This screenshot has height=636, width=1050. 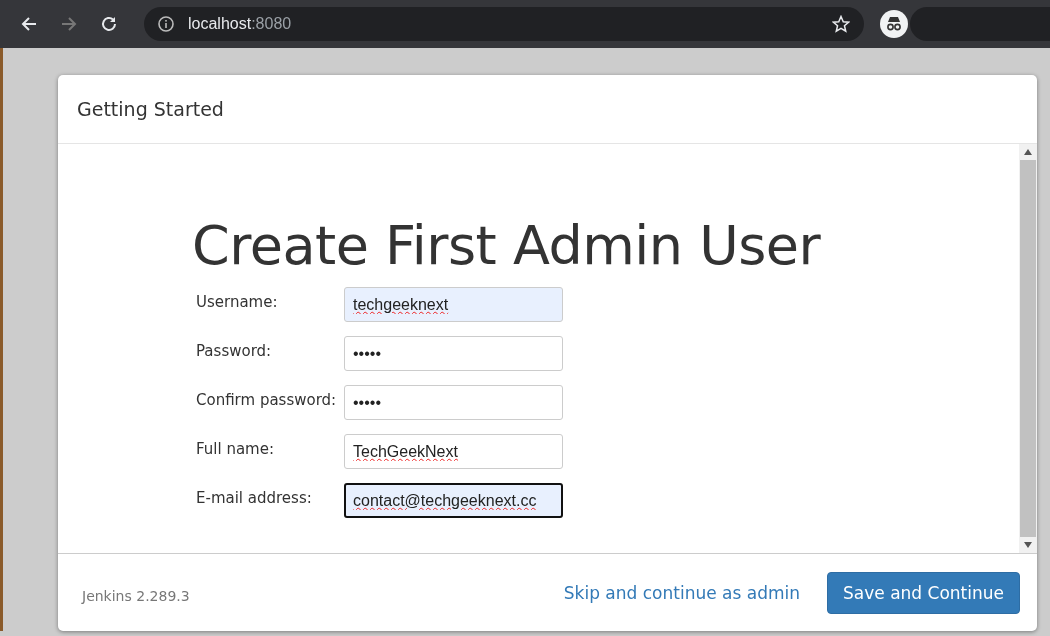 What do you see at coordinates (29, 24) in the screenshot?
I see `back-arrow-icon` at bounding box center [29, 24].